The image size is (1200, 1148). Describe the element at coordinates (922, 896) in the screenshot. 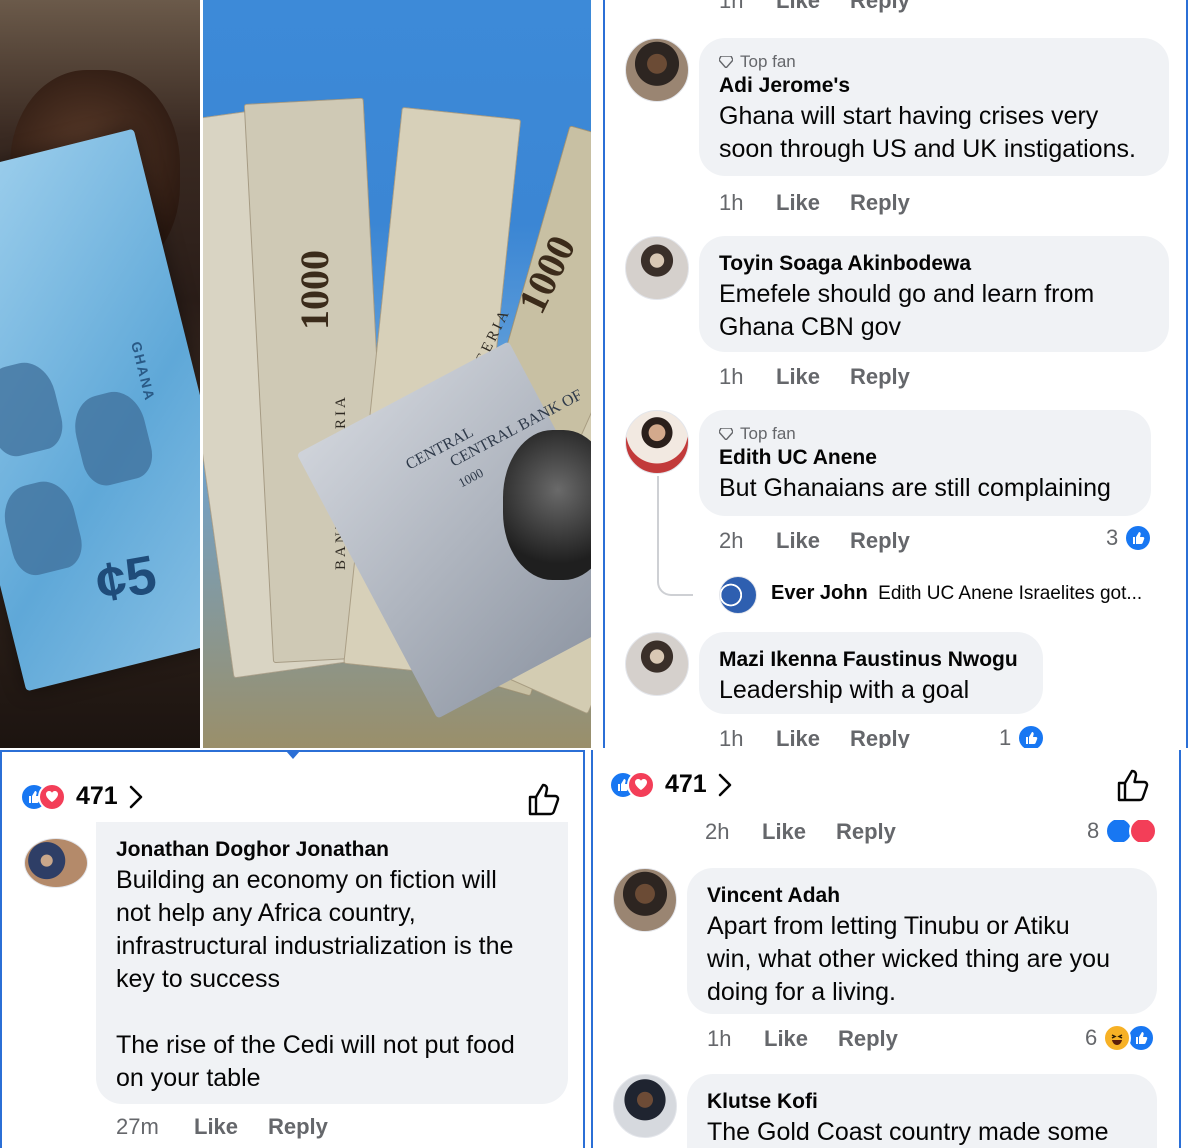

I see `comment-author: Vincent Adah` at that location.